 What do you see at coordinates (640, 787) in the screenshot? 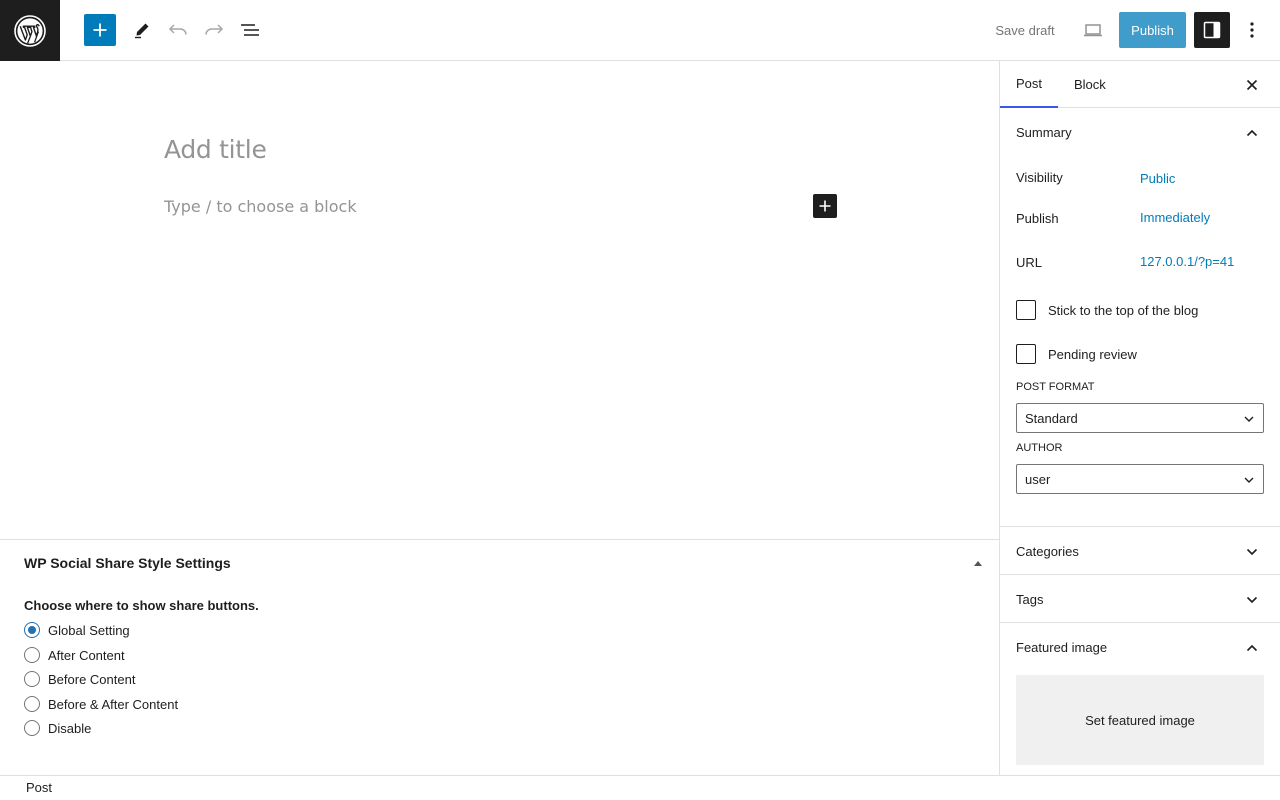
I see `editor-footer: Post` at bounding box center [640, 787].